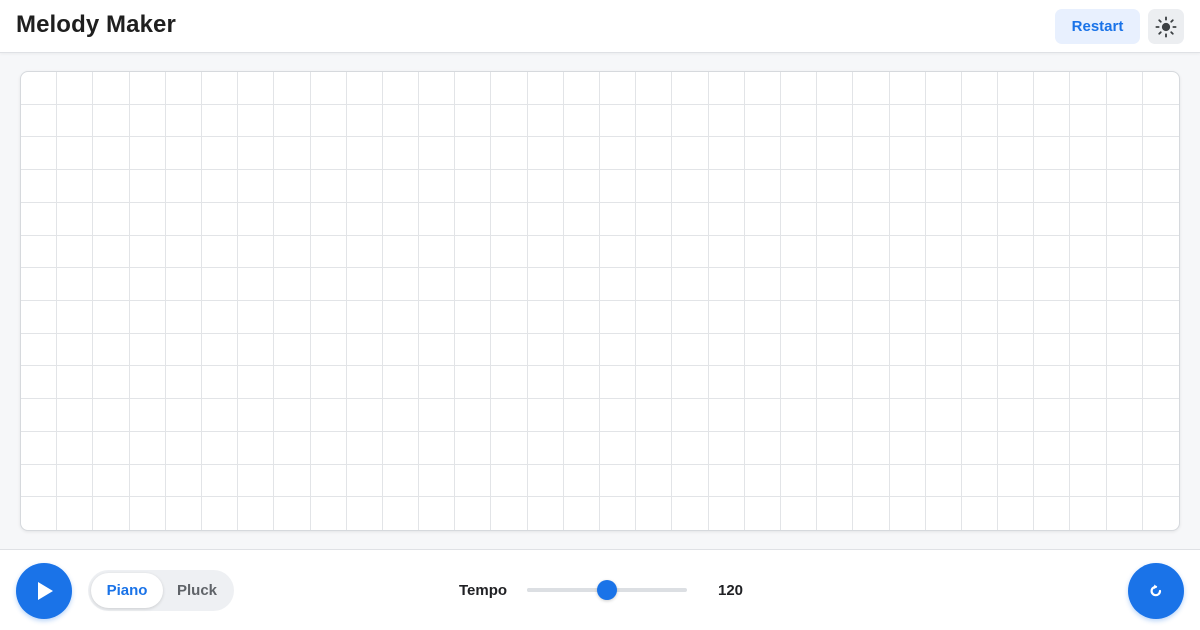 This screenshot has height=630, width=1200. What do you see at coordinates (1156, 591) in the screenshot?
I see `loop-button` at bounding box center [1156, 591].